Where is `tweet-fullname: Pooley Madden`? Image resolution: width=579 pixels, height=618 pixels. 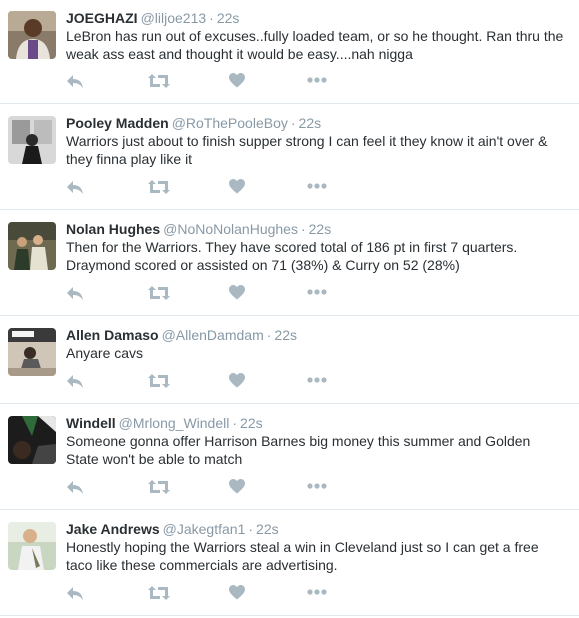 tweet-fullname: Pooley Madden is located at coordinates (117, 123).